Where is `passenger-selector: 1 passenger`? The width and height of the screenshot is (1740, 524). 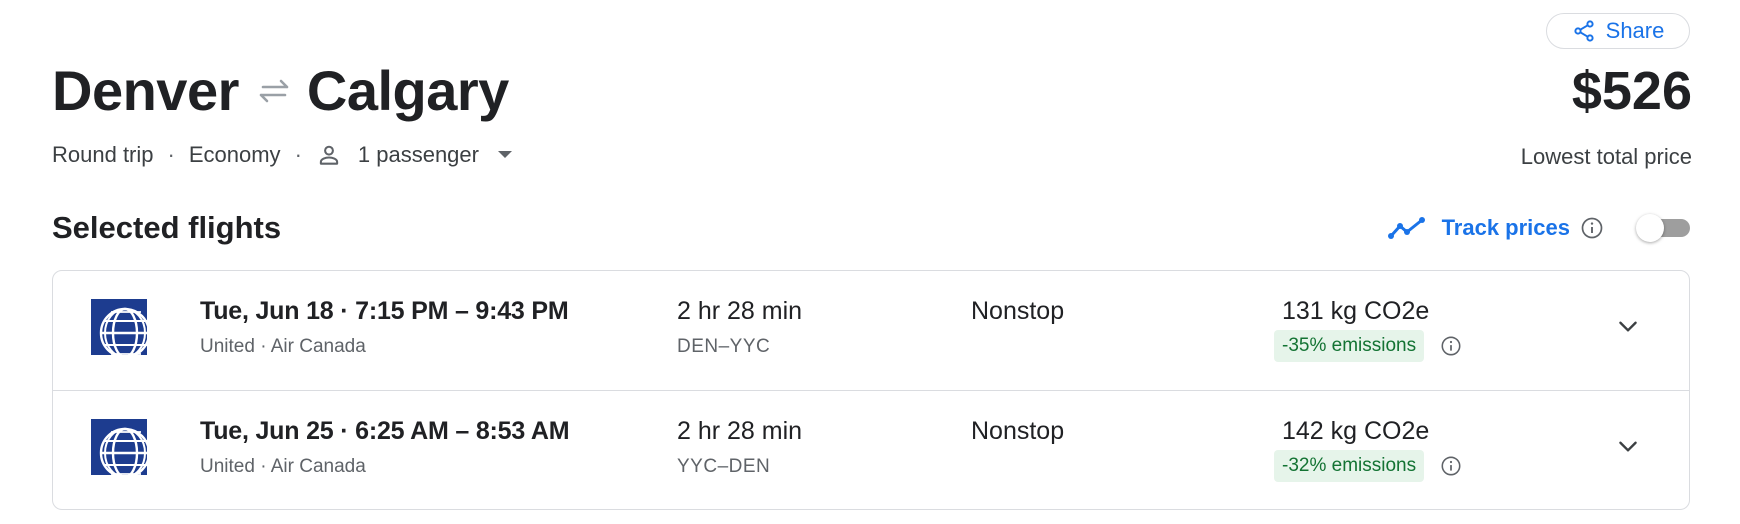
passenger-selector: 1 passenger is located at coordinates (422, 155).